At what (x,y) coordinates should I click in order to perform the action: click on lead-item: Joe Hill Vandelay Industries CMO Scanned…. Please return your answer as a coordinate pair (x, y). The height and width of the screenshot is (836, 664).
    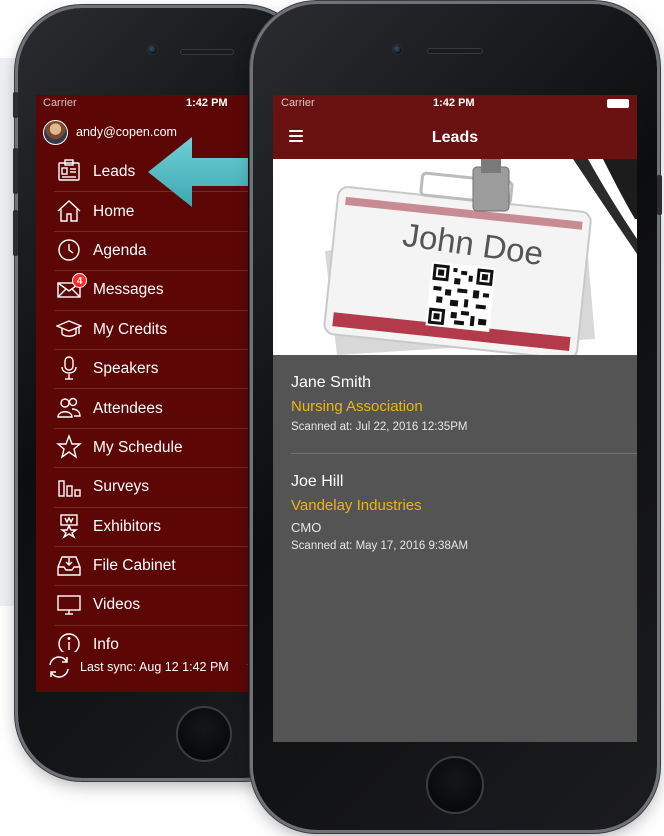
    Looking at the image, I should click on (461, 512).